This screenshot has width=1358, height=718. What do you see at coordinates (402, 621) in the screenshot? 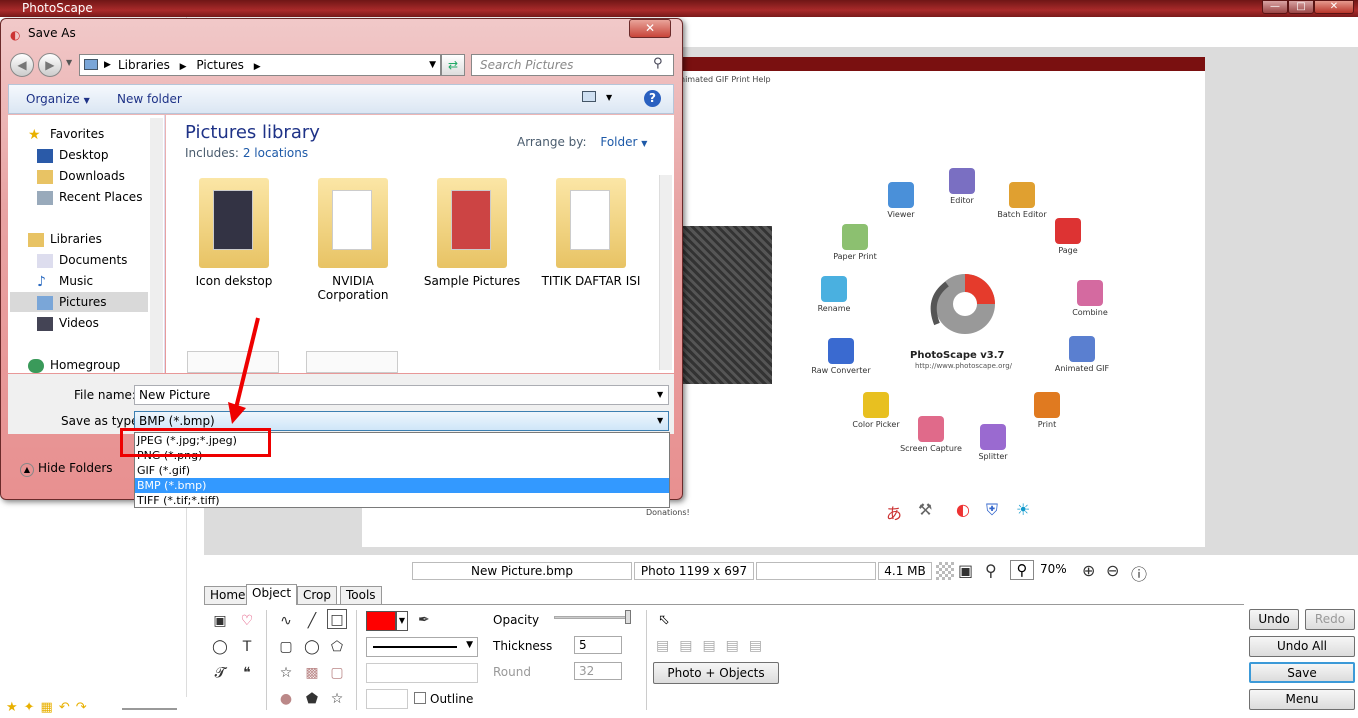
I see `color-dropdown: ▼` at bounding box center [402, 621].